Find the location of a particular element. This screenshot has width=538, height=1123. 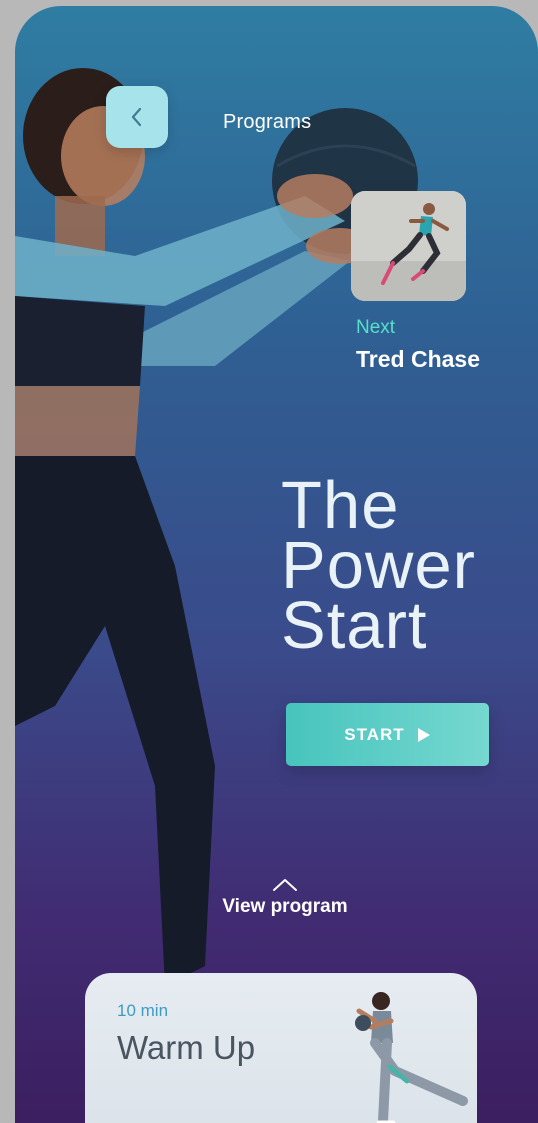

warmup-title: Warm Up is located at coordinates (186, 1047).